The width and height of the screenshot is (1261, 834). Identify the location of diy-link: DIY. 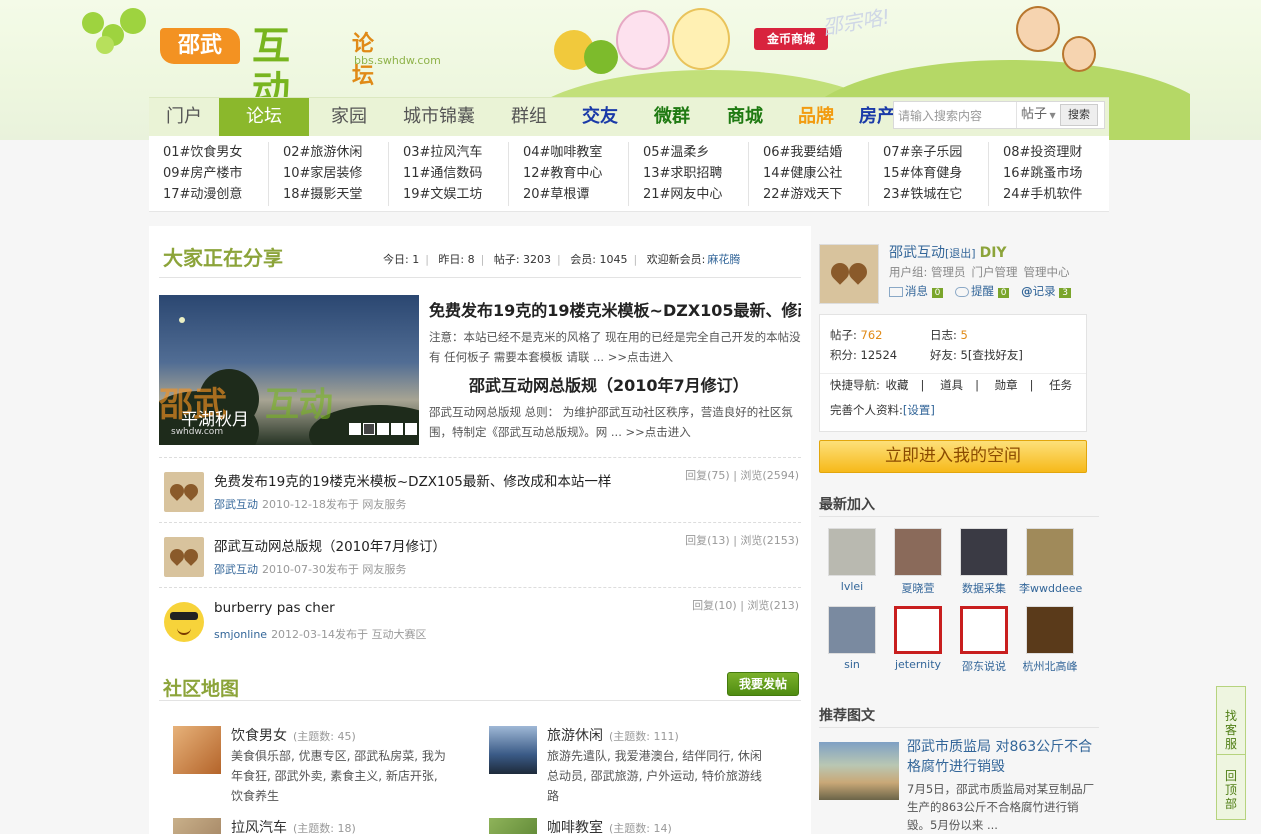
(993, 253).